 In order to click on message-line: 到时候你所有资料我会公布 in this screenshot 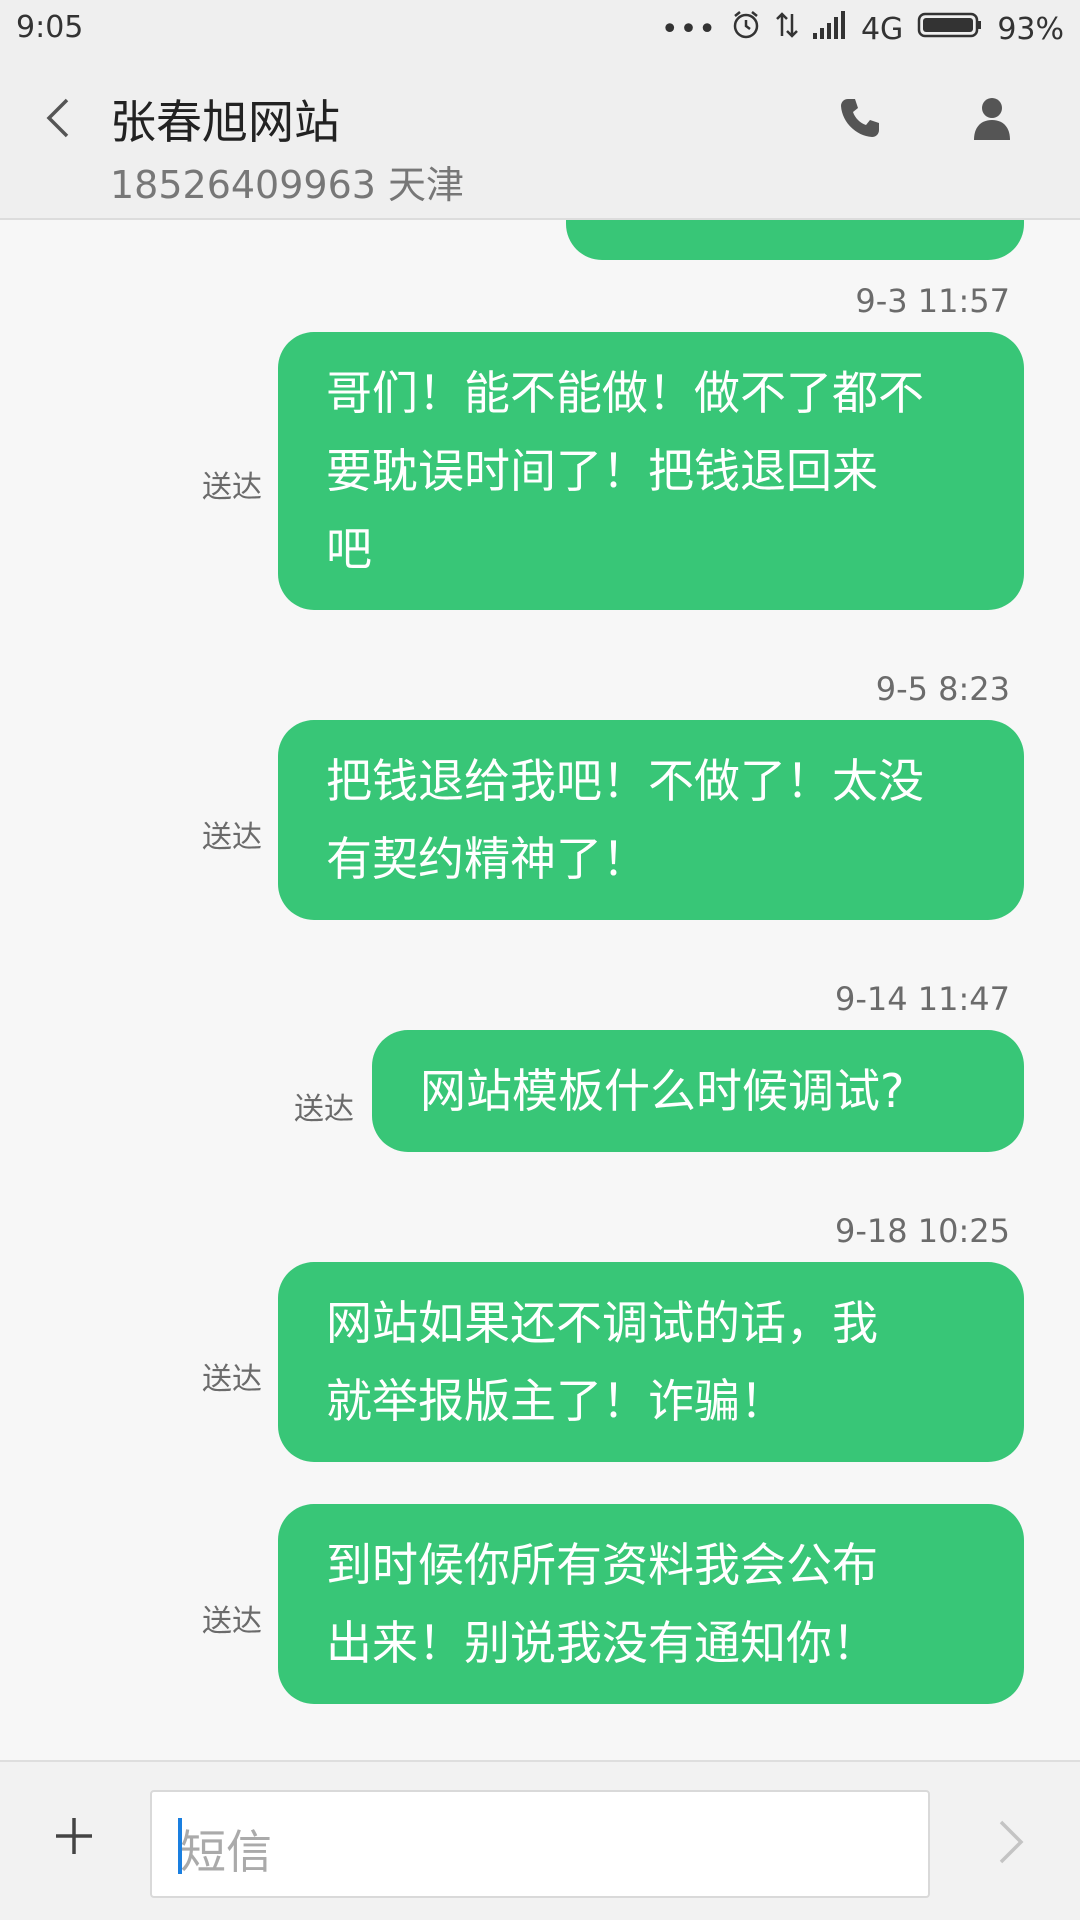, I will do `click(602, 1565)`.